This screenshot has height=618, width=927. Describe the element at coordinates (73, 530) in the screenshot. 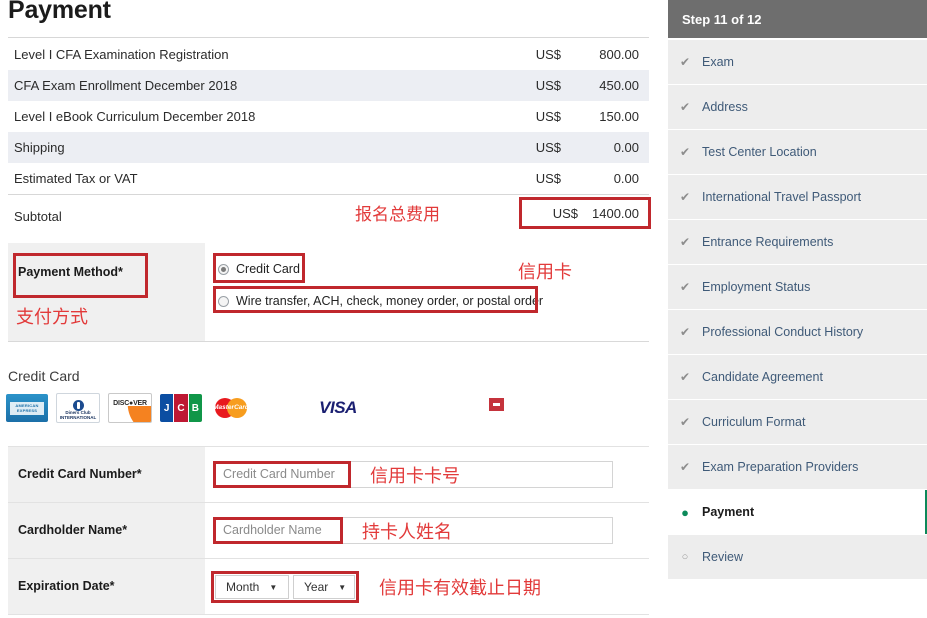

I see `cardholder-name-label: Cardholder Name*` at that location.